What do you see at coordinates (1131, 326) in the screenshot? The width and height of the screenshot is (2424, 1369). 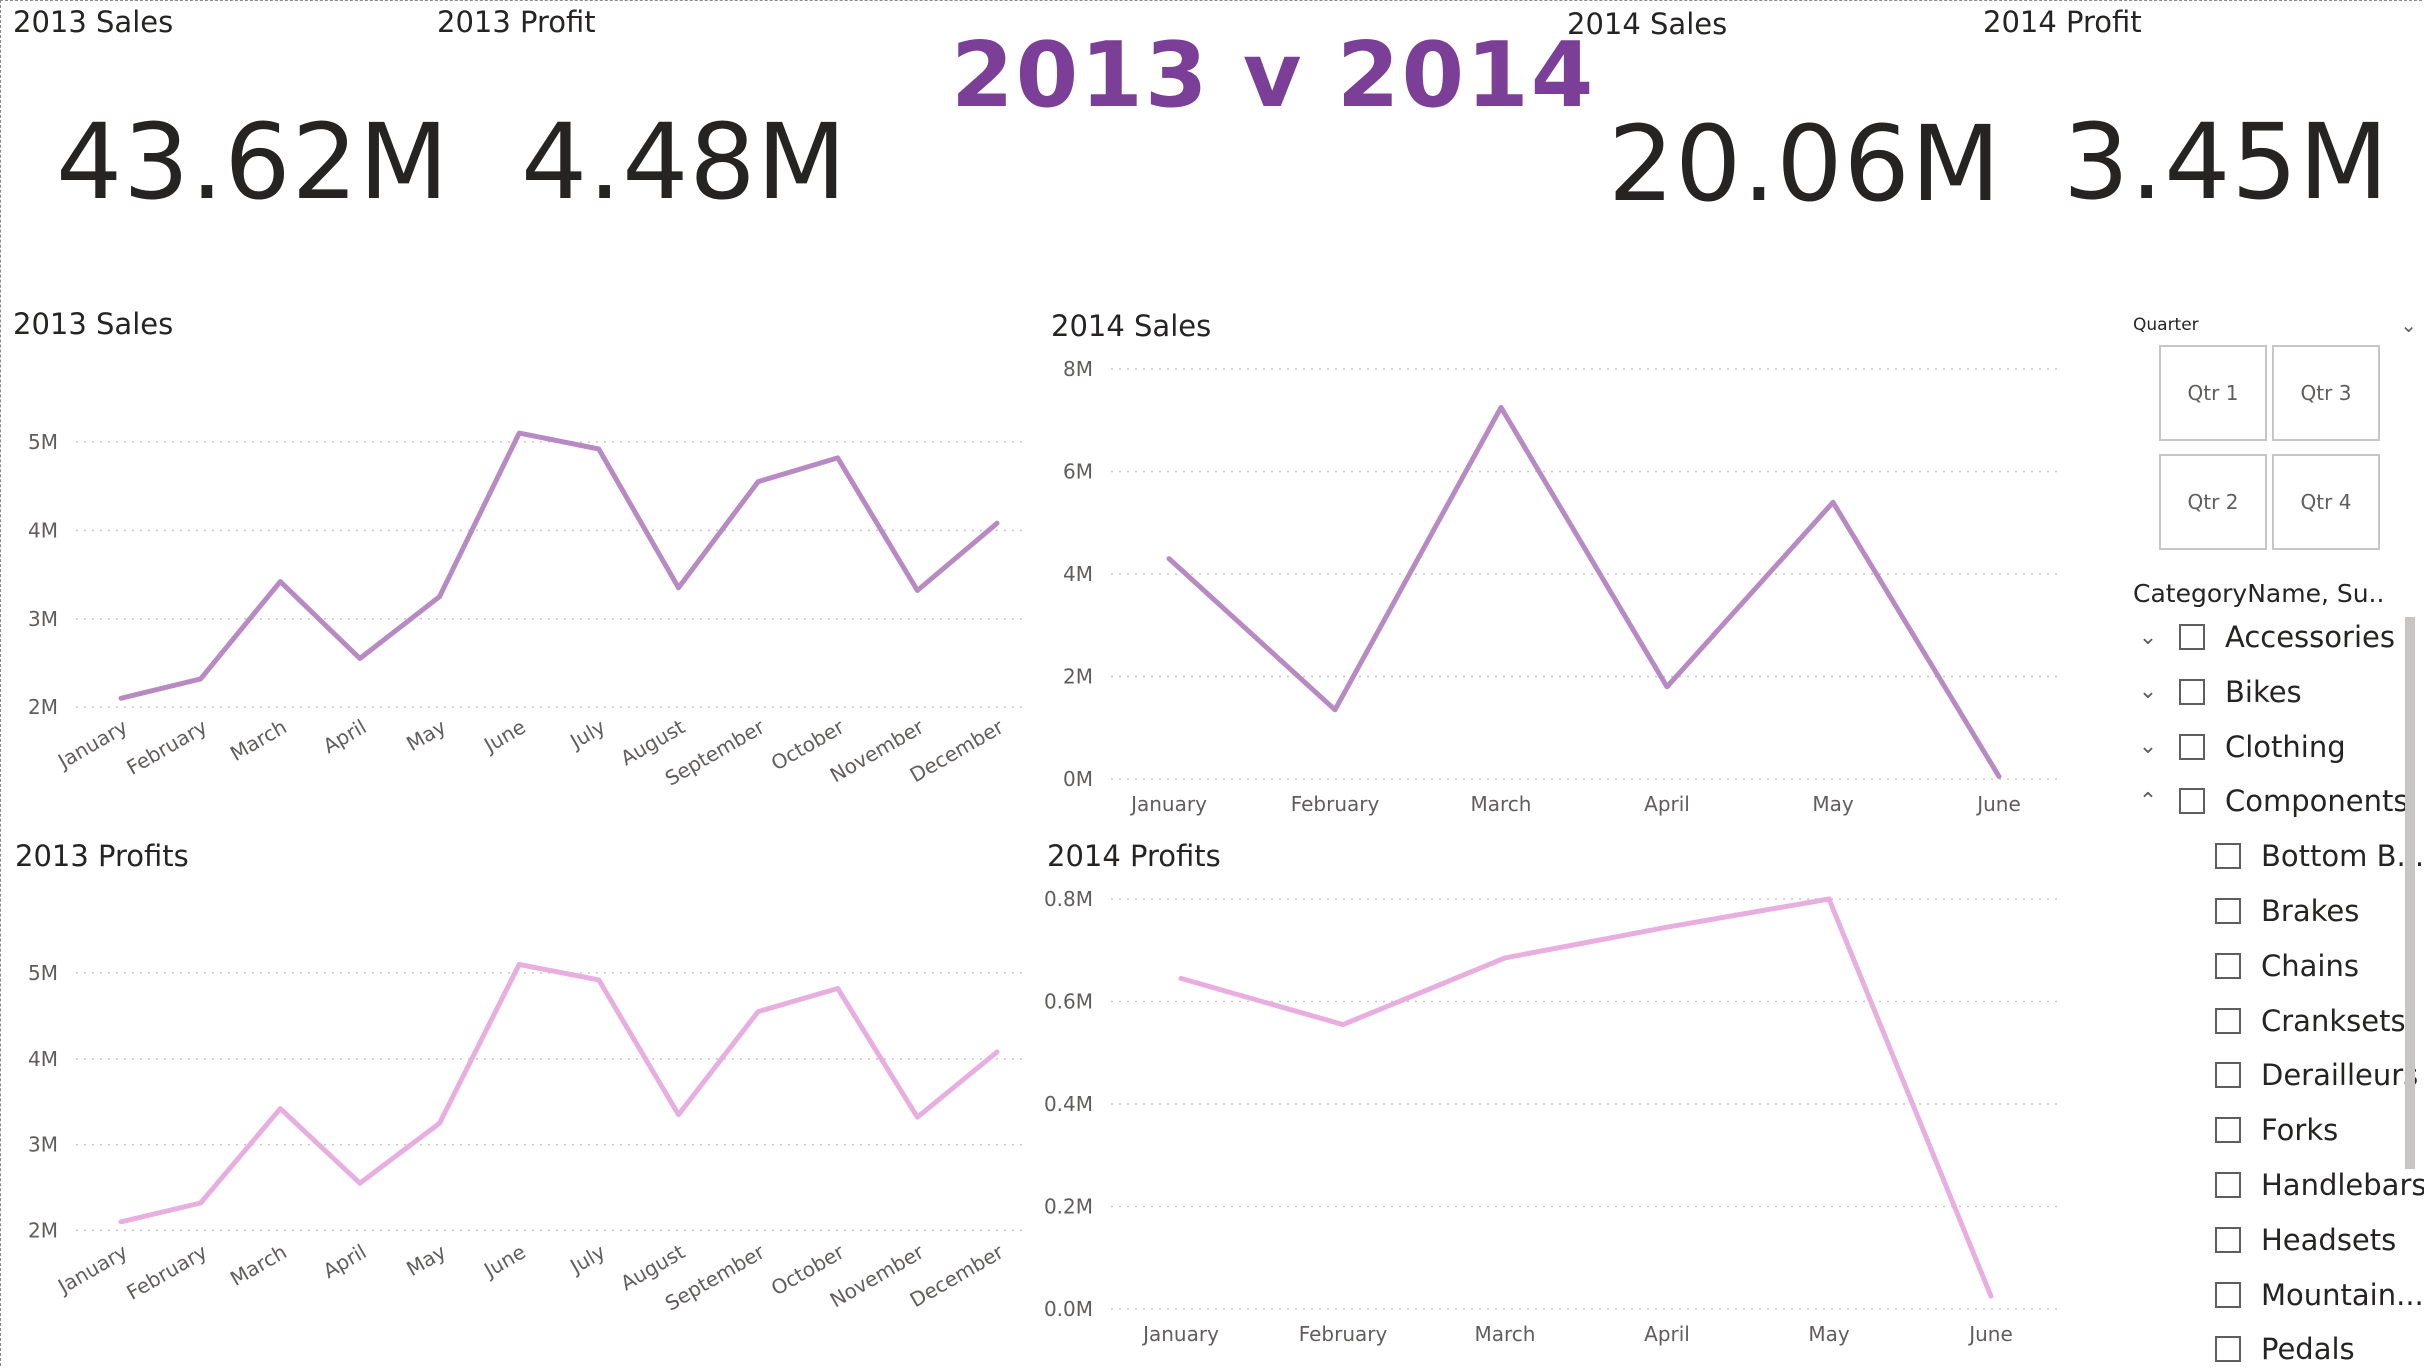 I see `chart-title-2014-sales: 2014 Sales` at bounding box center [1131, 326].